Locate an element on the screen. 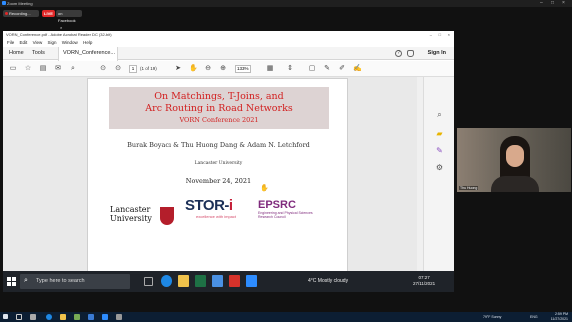  menu-file: File is located at coordinates (10, 42).